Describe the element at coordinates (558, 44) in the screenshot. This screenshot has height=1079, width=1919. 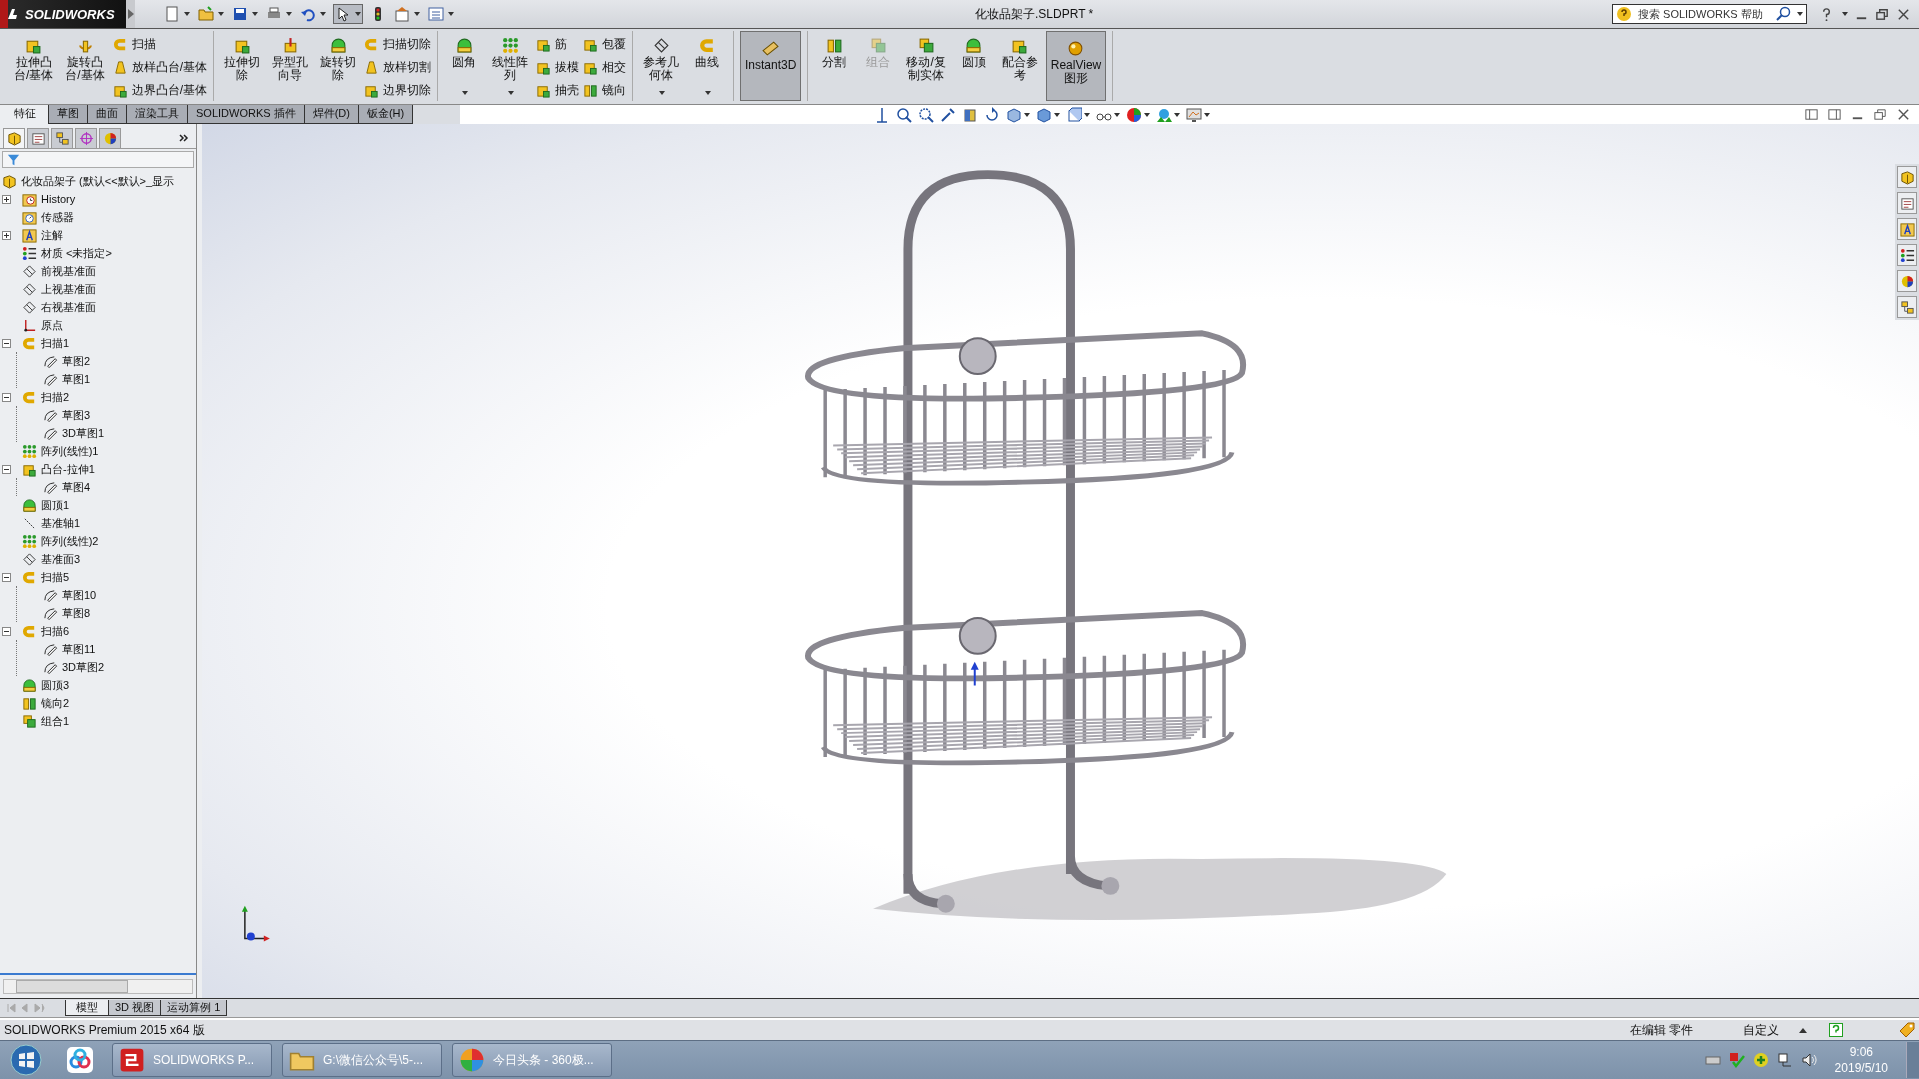
I see `ribbon-button: 筋` at that location.